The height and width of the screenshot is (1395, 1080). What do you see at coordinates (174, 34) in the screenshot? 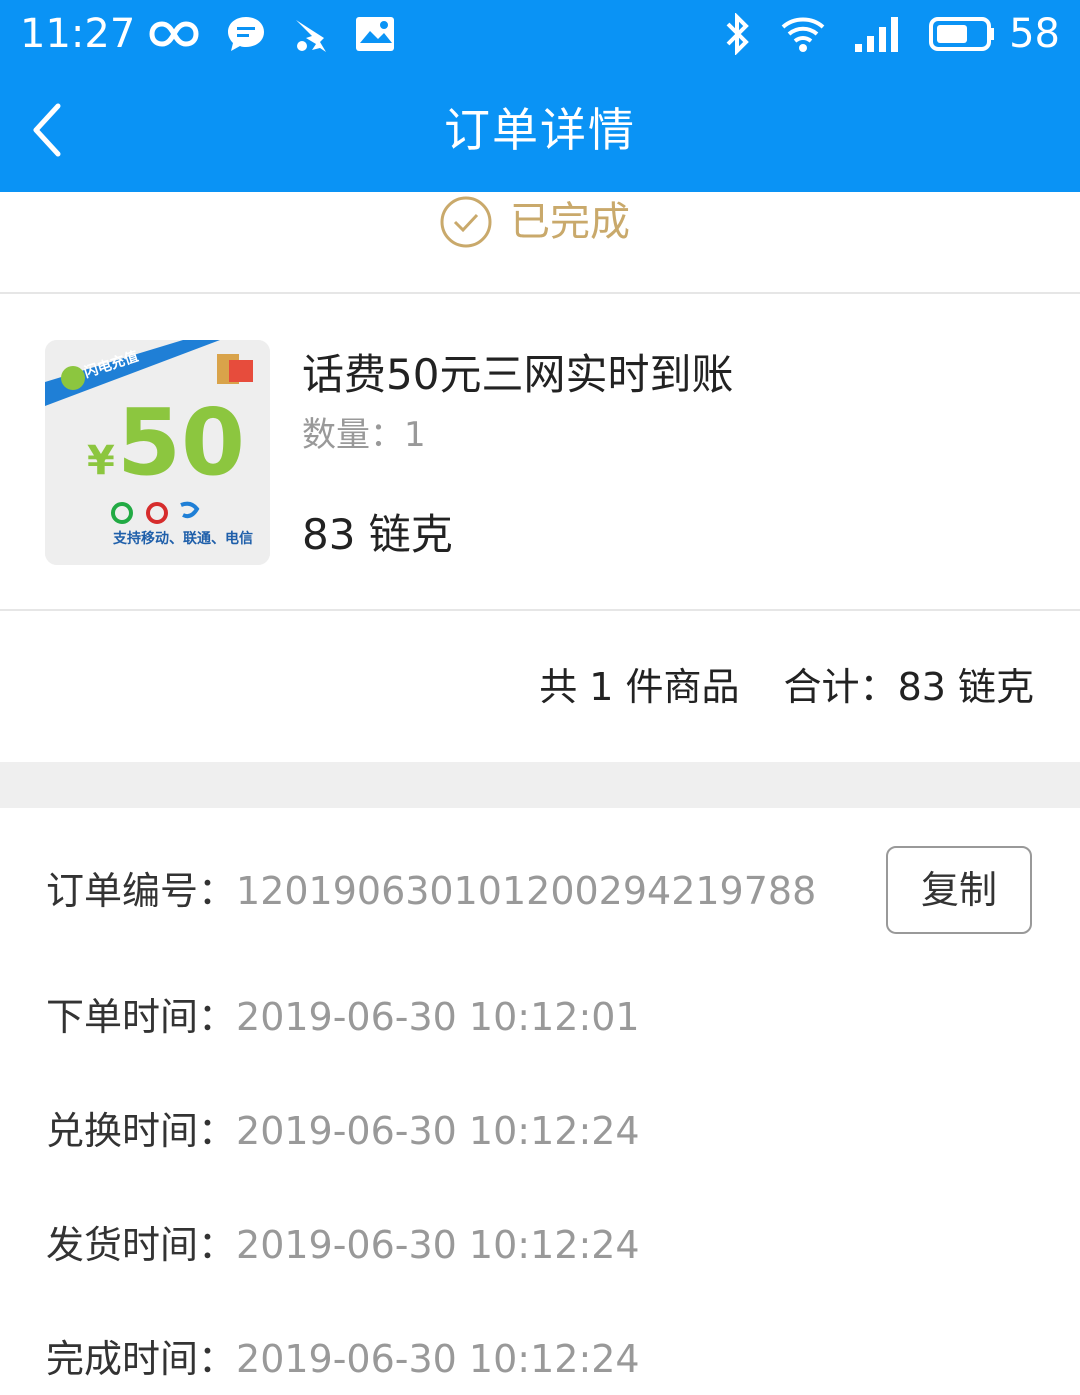
I see `infinity-icon` at bounding box center [174, 34].